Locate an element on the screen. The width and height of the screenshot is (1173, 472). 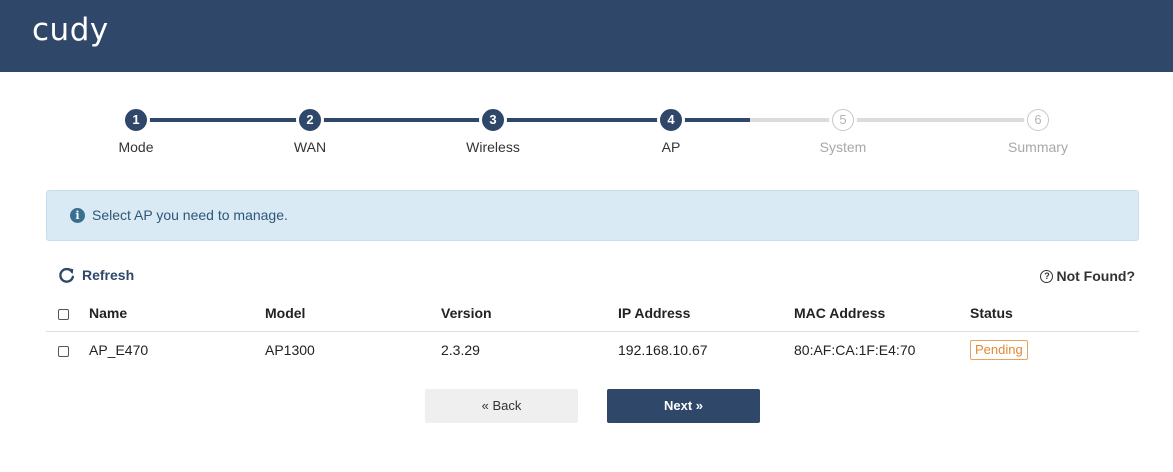
column-header-ip-address: IP Address is located at coordinates (706, 313).